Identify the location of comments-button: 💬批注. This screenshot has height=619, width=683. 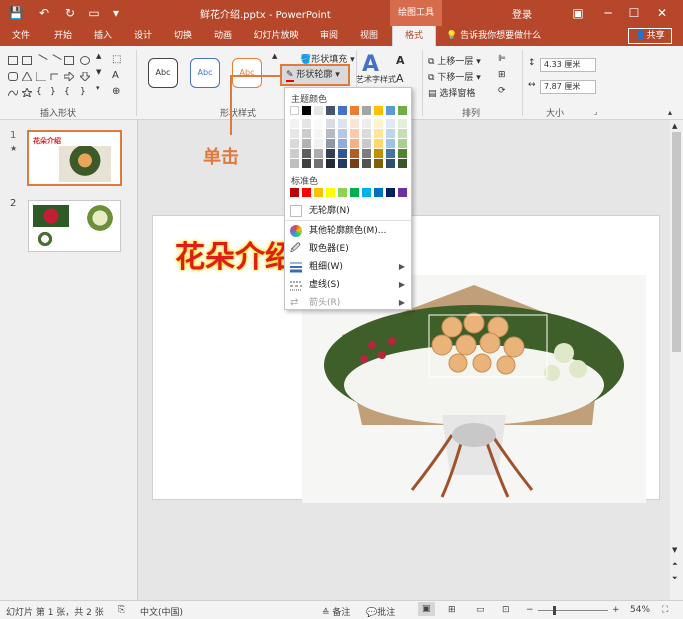
(380, 611).